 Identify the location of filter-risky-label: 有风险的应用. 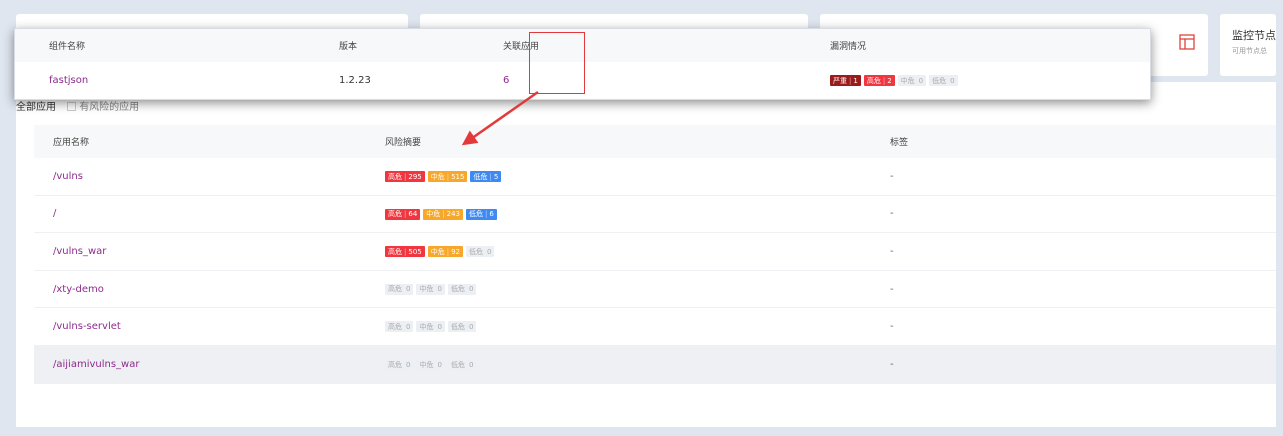
(109, 107).